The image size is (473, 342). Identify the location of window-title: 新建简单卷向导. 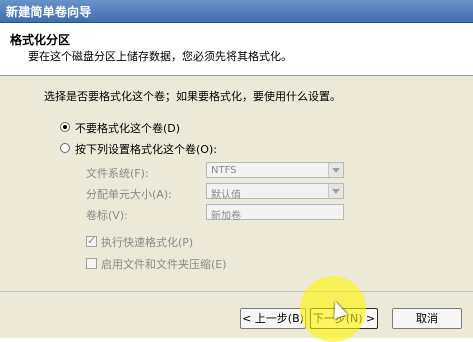
(49, 12).